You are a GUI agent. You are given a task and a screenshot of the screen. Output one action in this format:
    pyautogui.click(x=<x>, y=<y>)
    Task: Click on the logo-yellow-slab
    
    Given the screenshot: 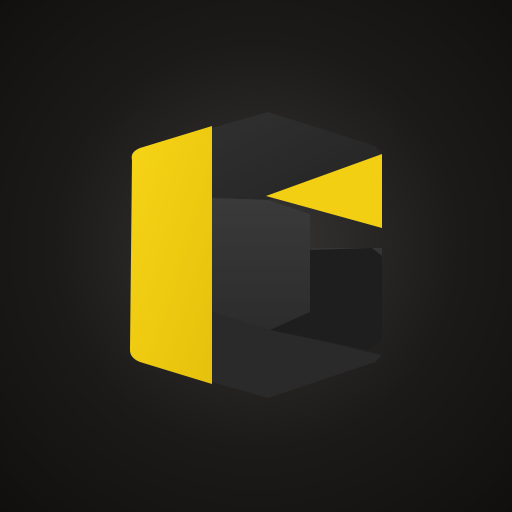 What is the action you would take?
    pyautogui.click(x=171, y=255)
    